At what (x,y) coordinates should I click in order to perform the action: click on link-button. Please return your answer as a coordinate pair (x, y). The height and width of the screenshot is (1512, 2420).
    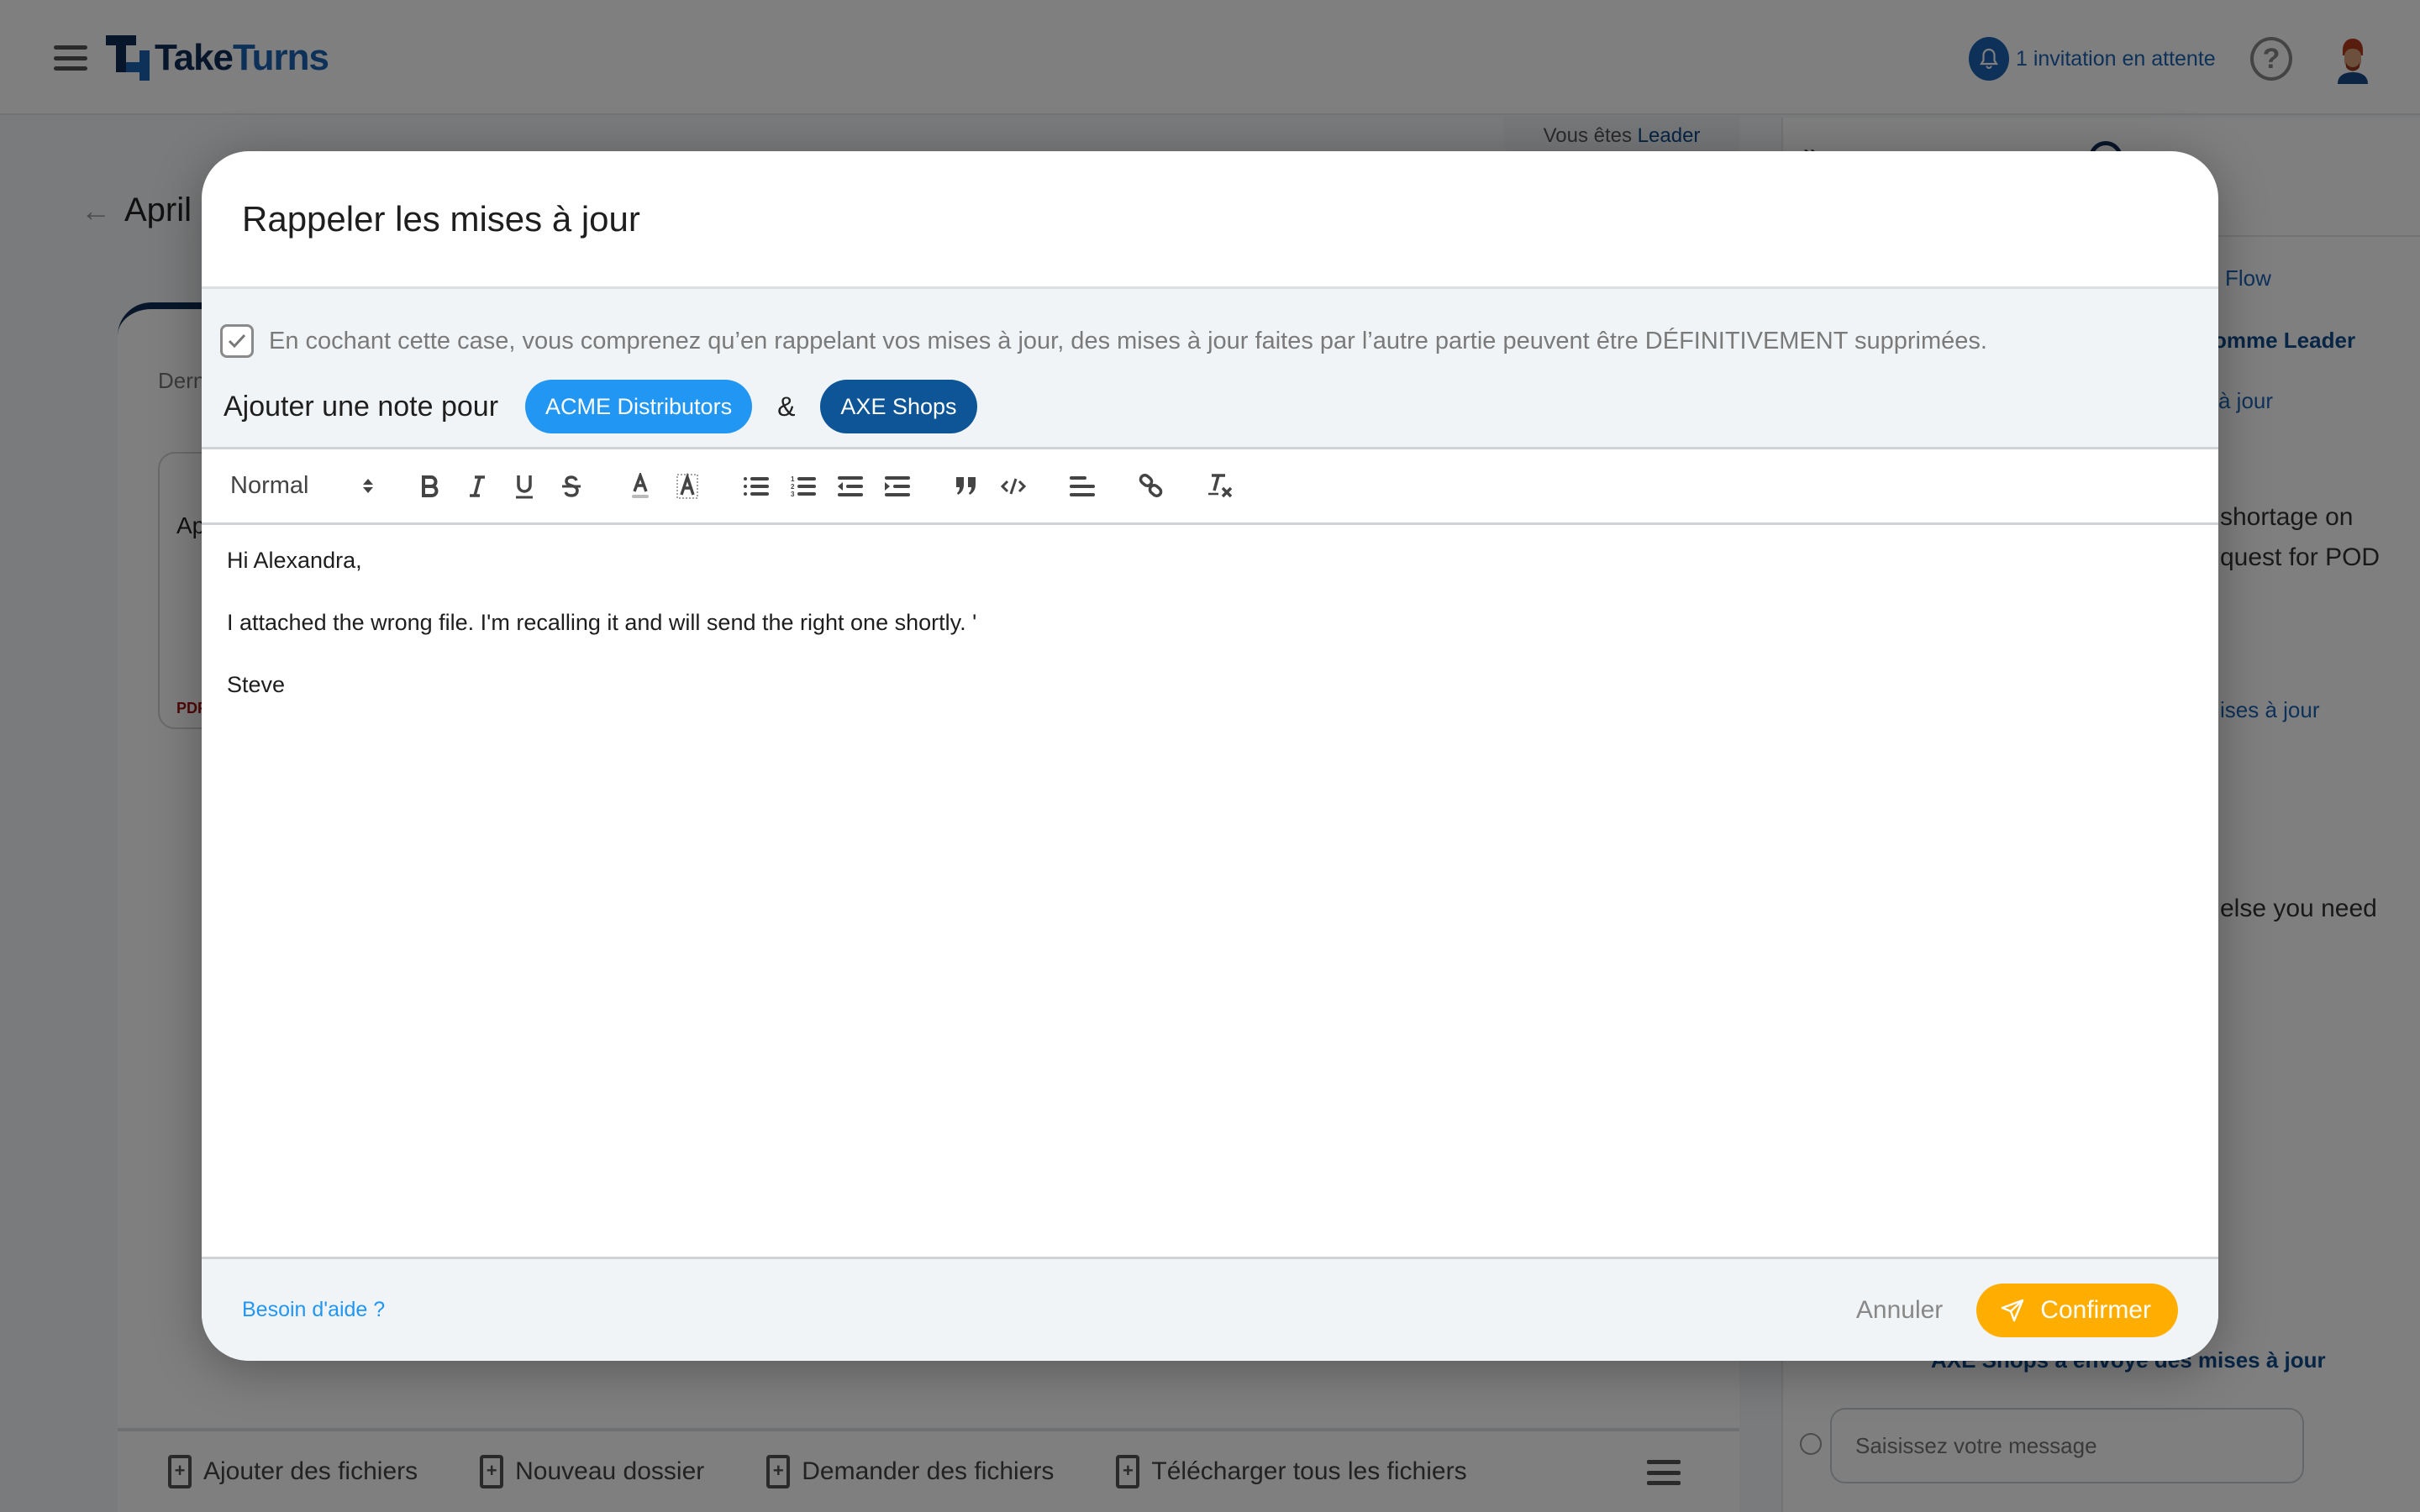
    Looking at the image, I should click on (1151, 486).